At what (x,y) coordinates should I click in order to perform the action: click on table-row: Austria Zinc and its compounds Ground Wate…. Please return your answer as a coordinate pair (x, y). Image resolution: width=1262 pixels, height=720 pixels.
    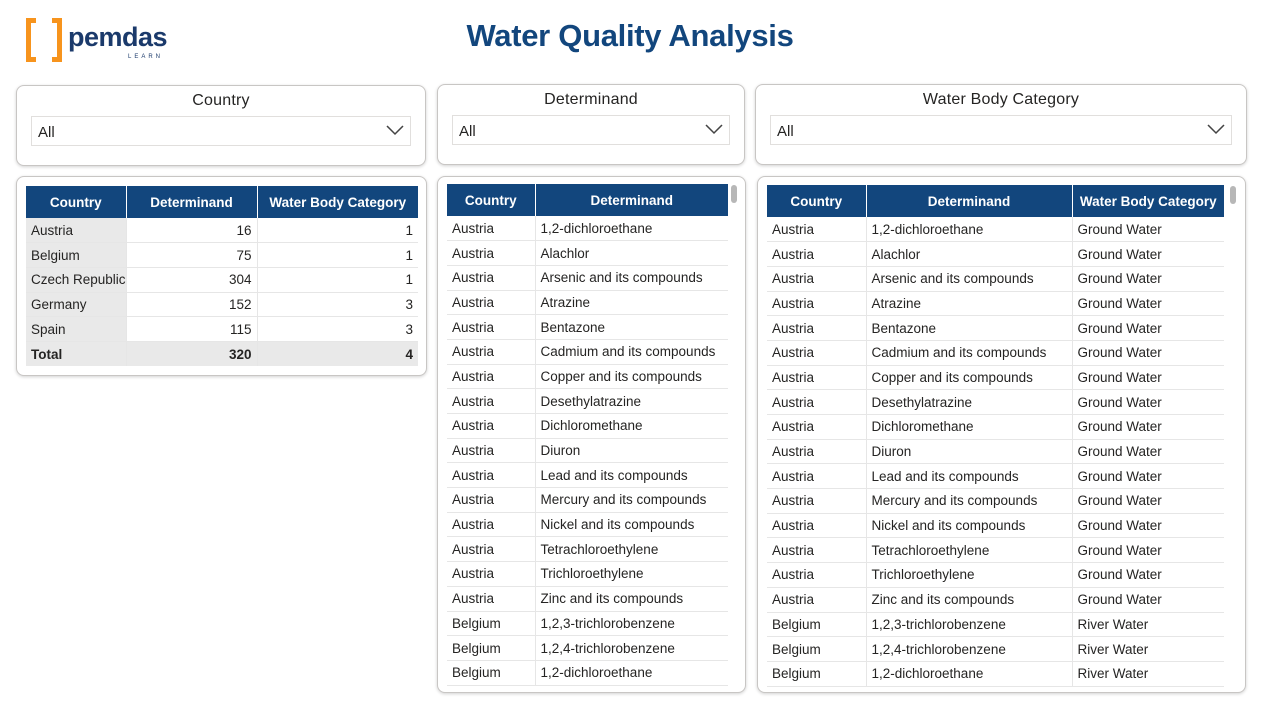
    Looking at the image, I should click on (995, 600).